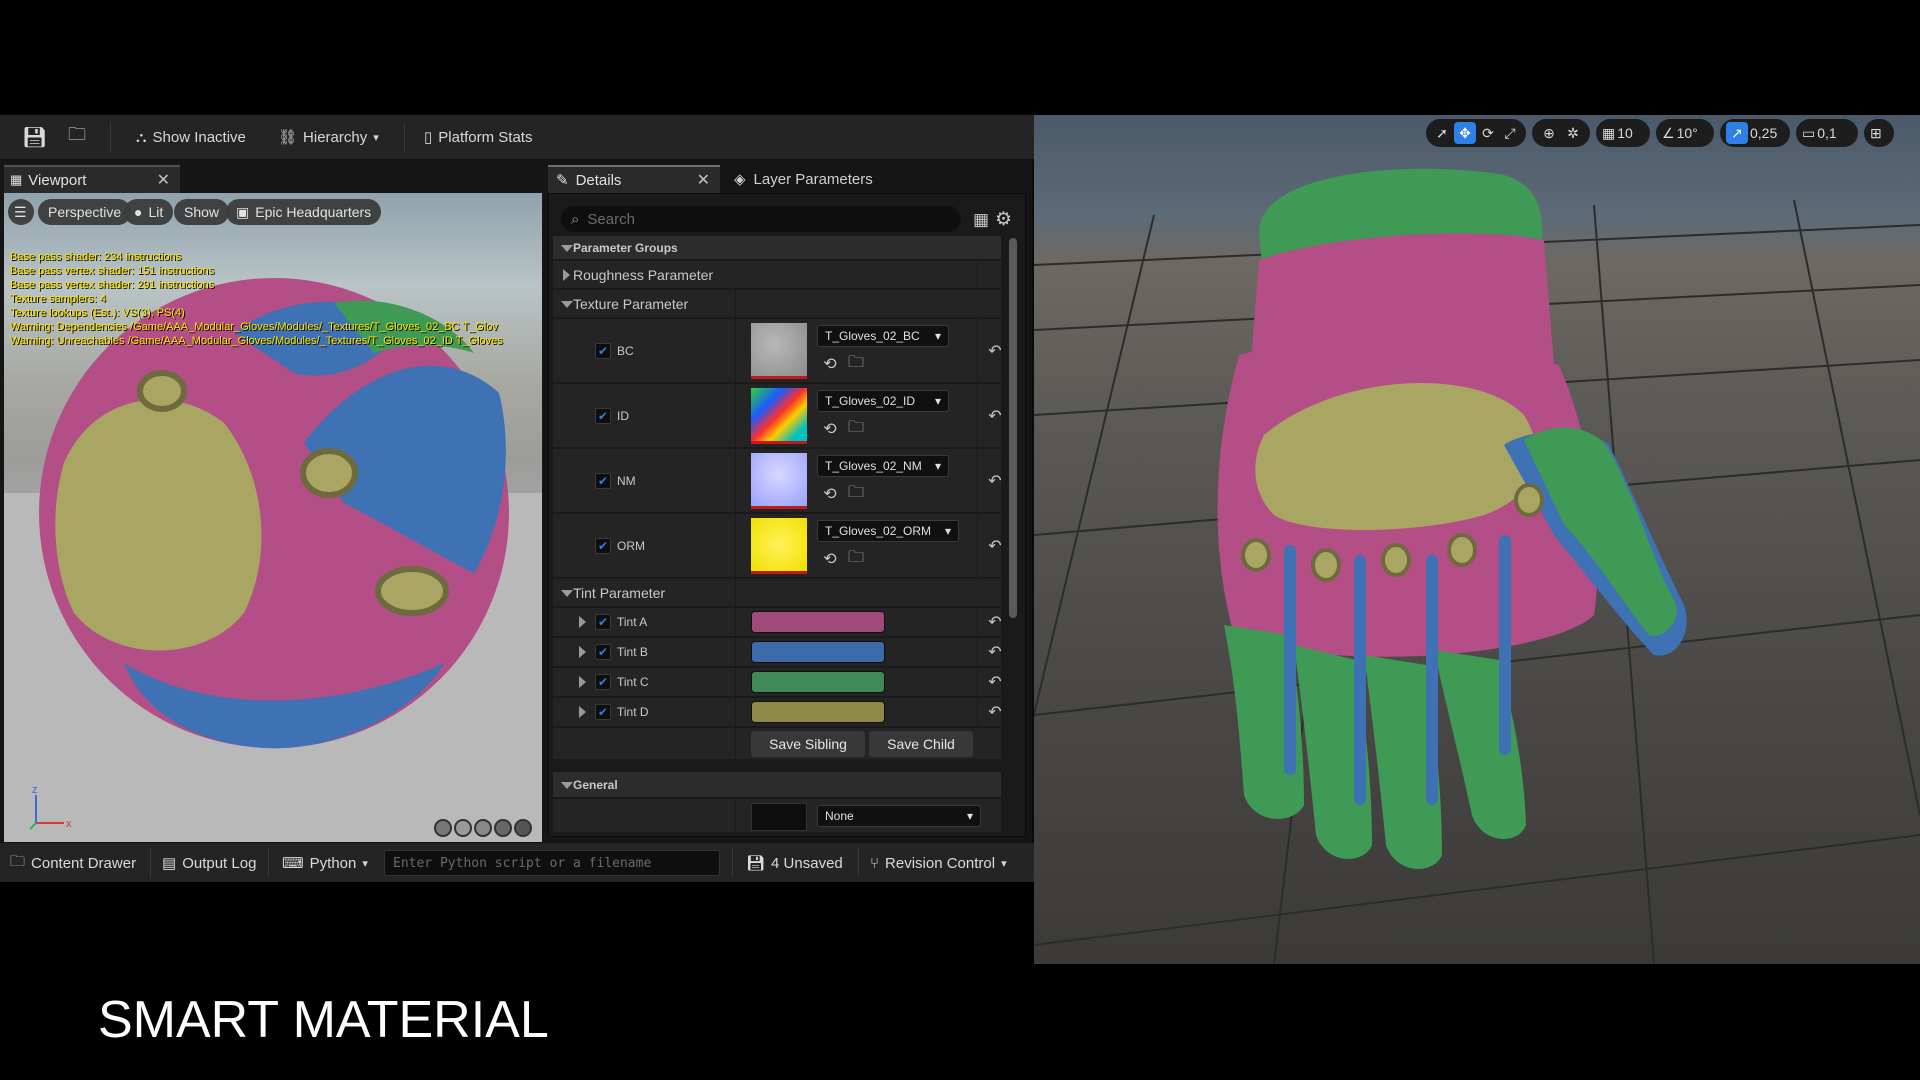  I want to click on preview-scene-button: ▣ Epic Headquarters, so click(304, 212).